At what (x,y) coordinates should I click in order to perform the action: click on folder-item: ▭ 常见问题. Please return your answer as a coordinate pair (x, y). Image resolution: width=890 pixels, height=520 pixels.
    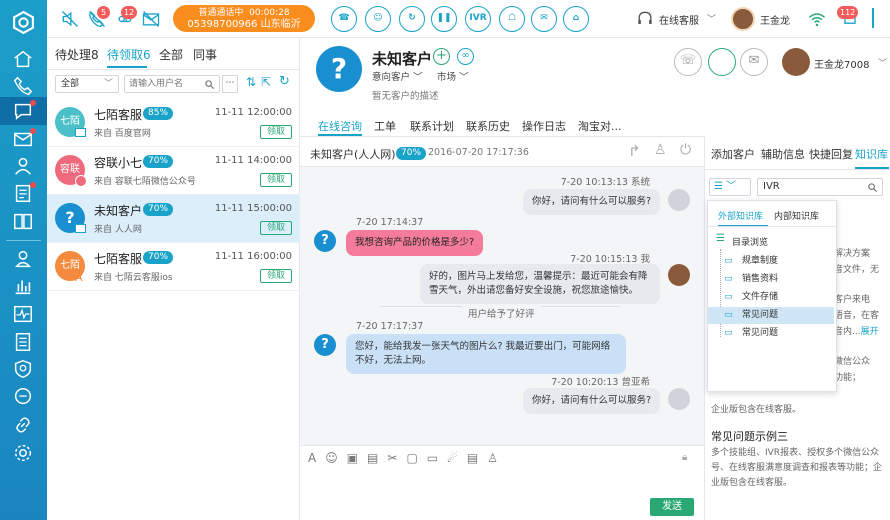
    Looking at the image, I should click on (771, 333).